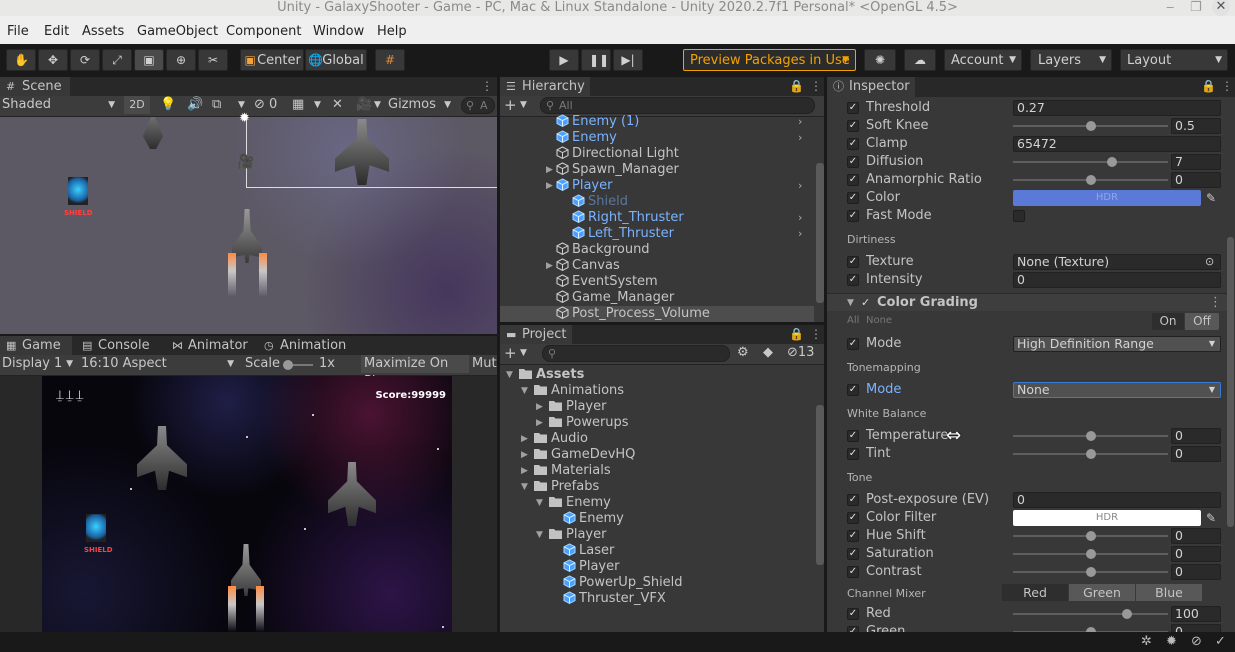  I want to click on game-view: ⍊⍊⍊ Score:99999 SHIELD, so click(247, 504).